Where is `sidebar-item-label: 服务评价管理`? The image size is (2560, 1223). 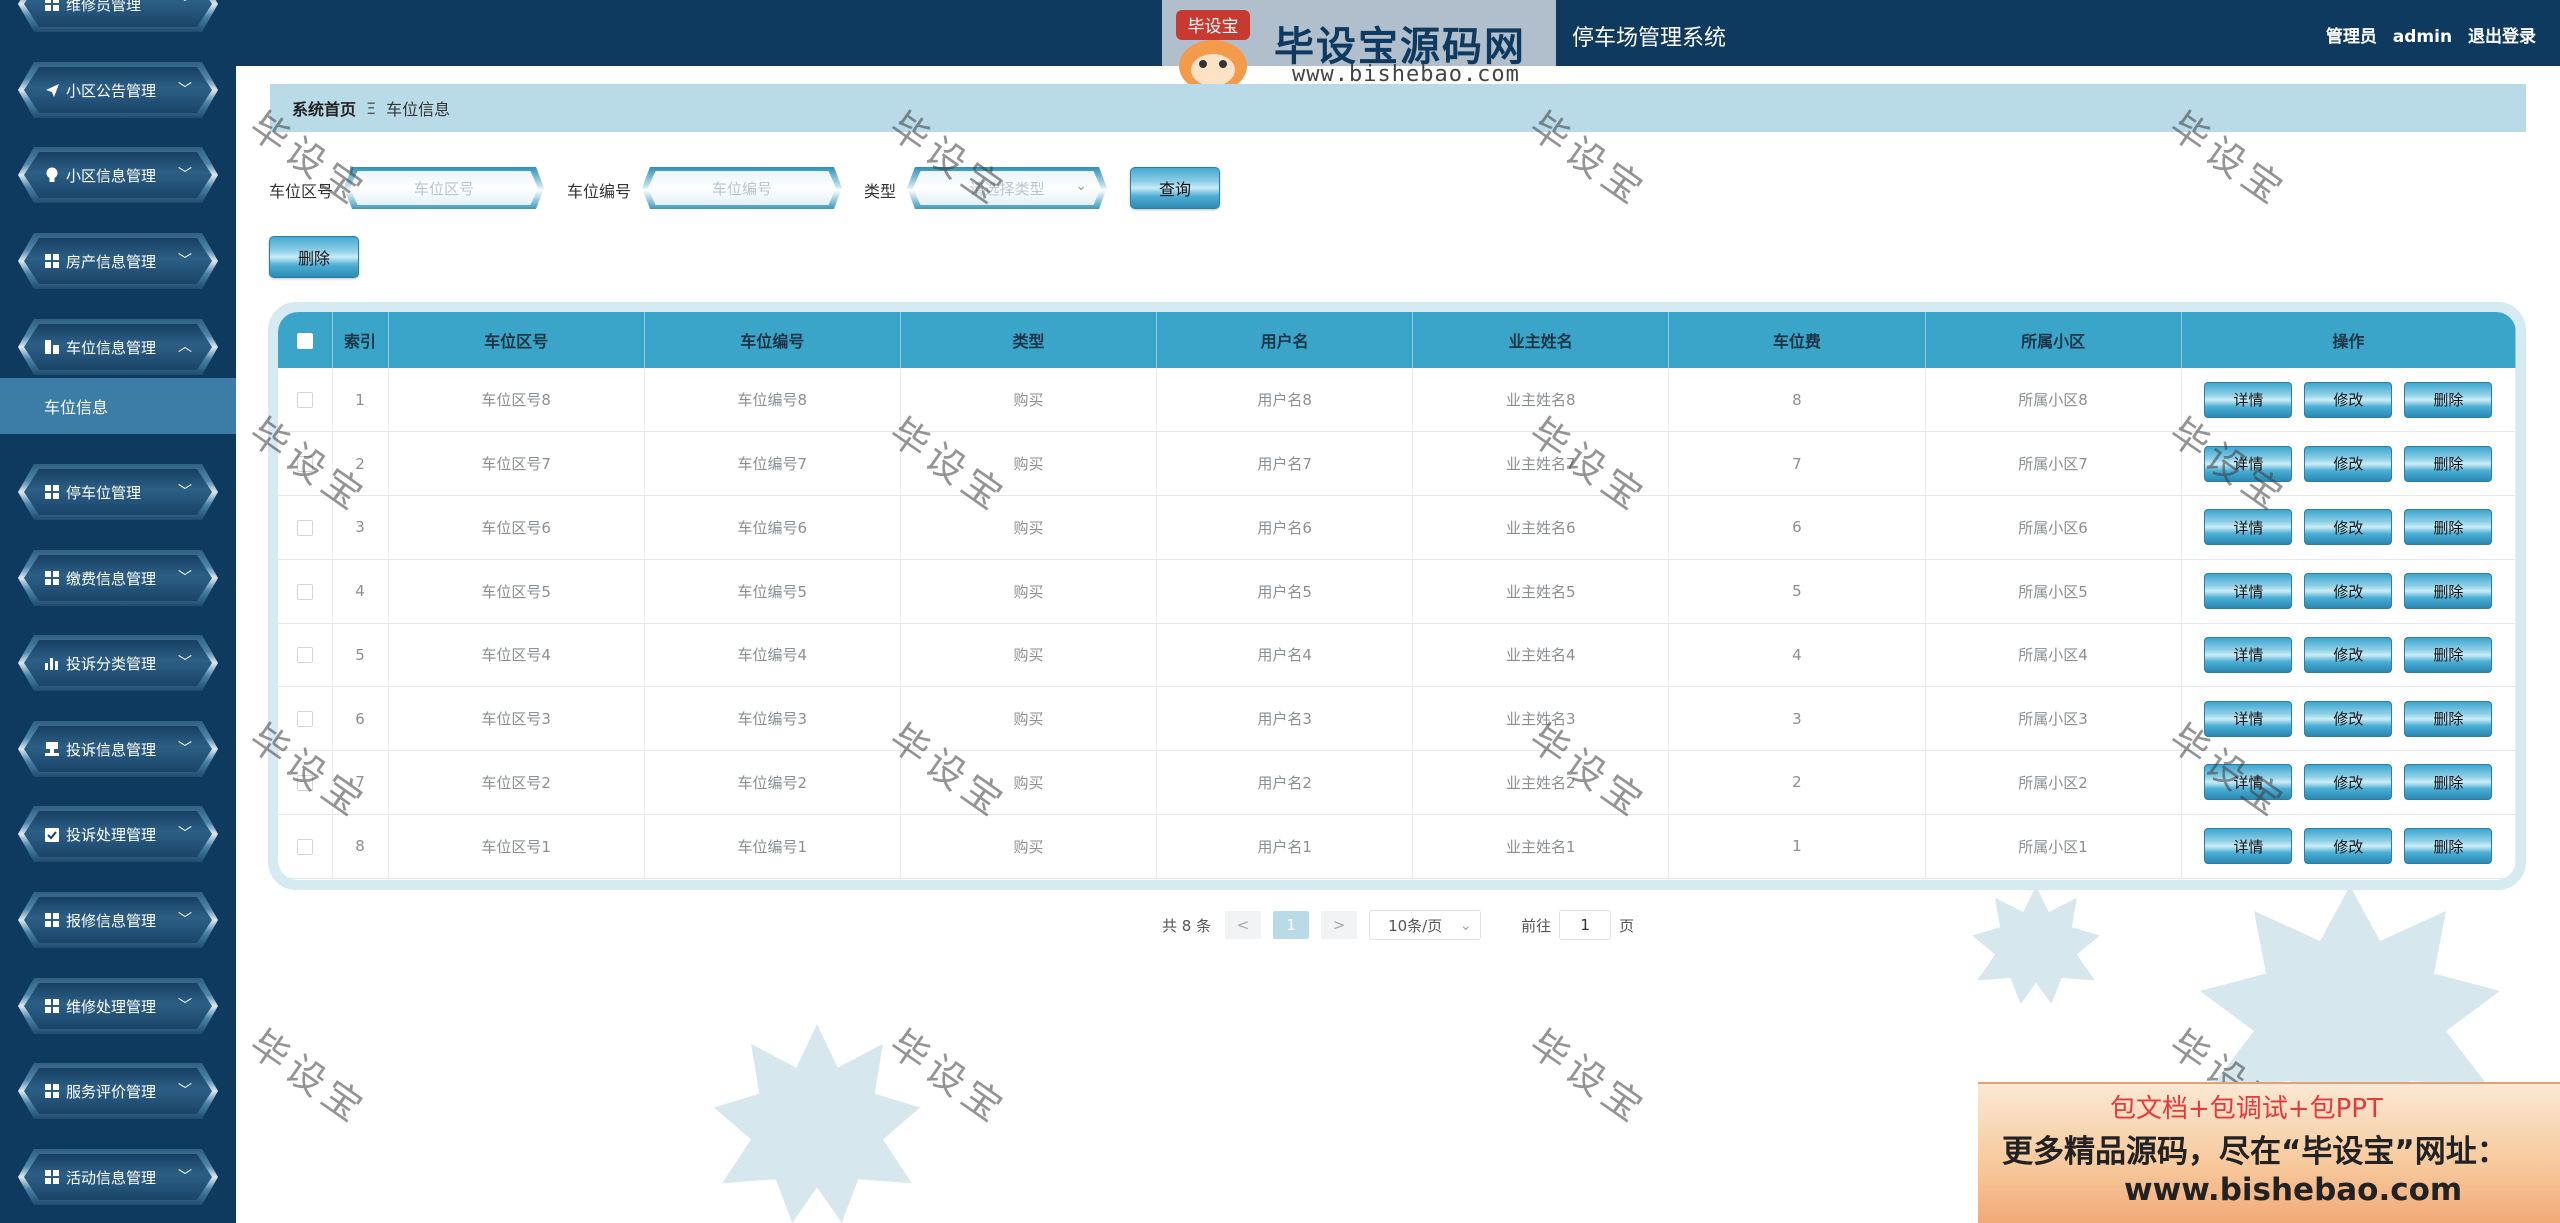 sidebar-item-label: 服务评价管理 is located at coordinates (111, 1091).